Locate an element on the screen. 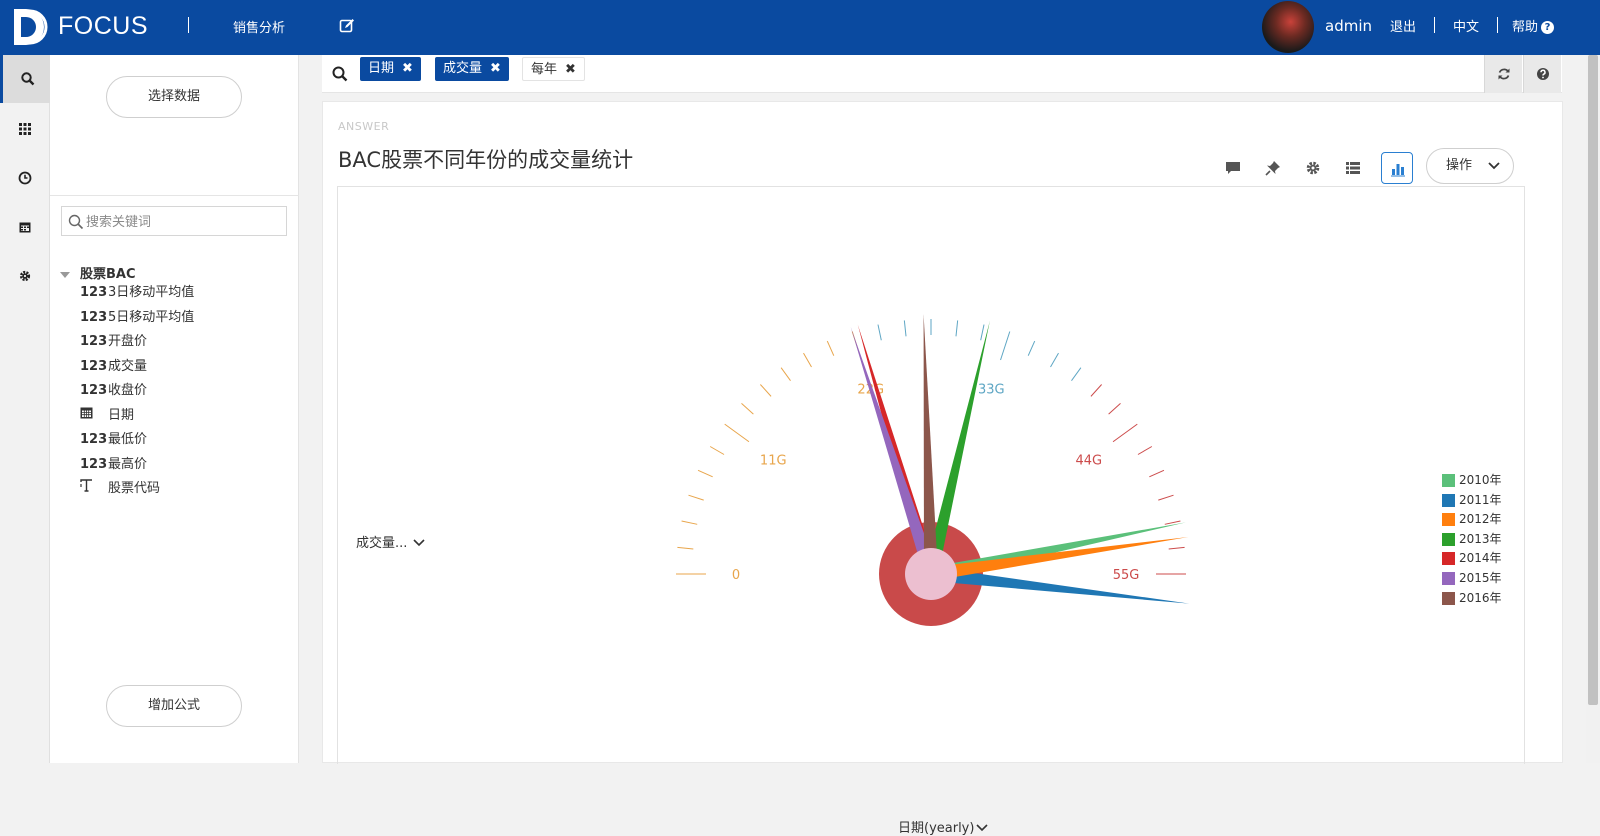 The width and height of the screenshot is (1600, 836). rail-search is located at coordinates (25, 79).